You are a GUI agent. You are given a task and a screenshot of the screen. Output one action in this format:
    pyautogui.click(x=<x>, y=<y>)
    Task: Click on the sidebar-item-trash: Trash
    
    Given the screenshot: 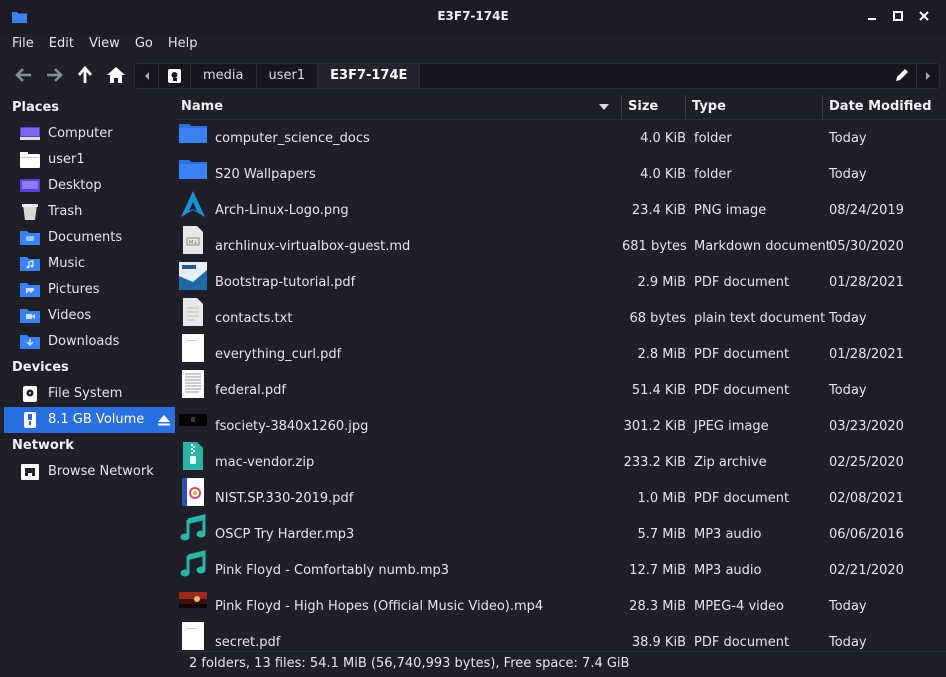 What is the action you would take?
    pyautogui.click(x=87, y=212)
    